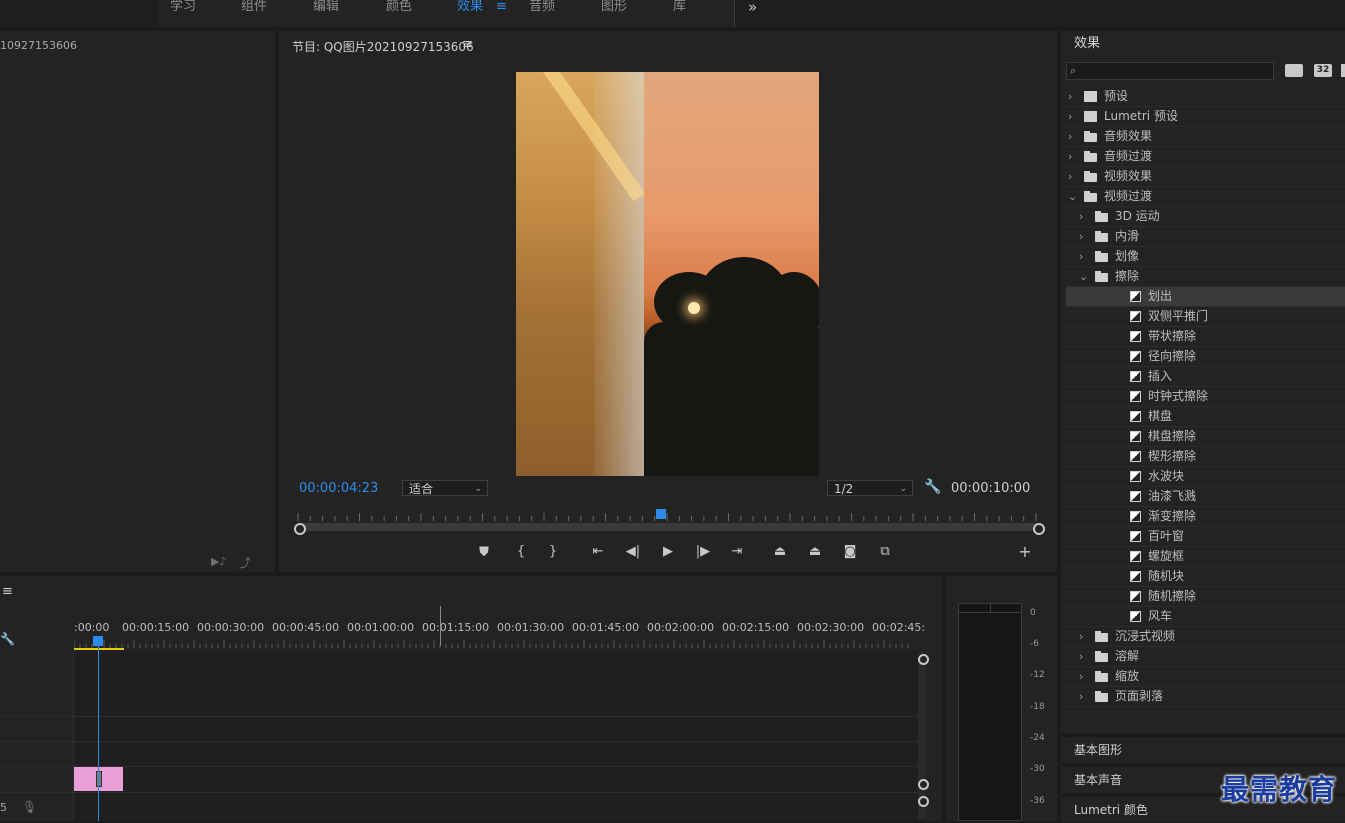 This screenshot has height=823, width=1345. I want to click on effects-transition-item: 棋盘, so click(1205, 417).